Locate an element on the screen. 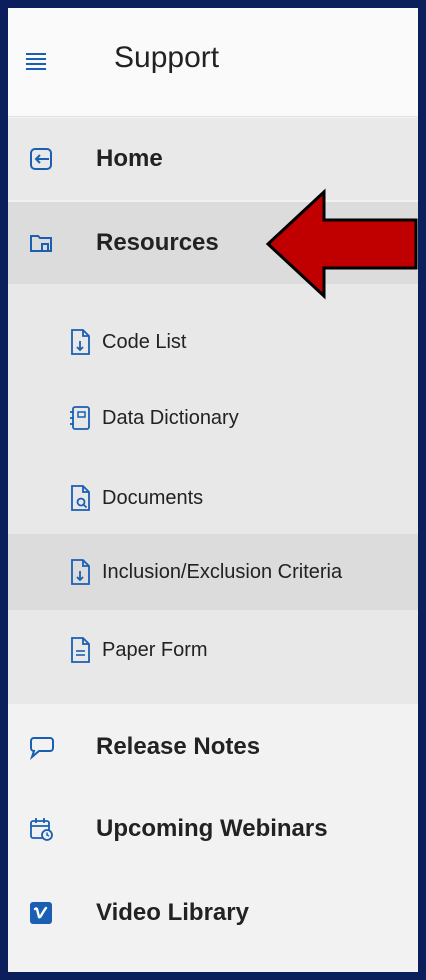 This screenshot has width=426, height=980. sidebar-item-release-notes: Release Notes is located at coordinates (213, 747).